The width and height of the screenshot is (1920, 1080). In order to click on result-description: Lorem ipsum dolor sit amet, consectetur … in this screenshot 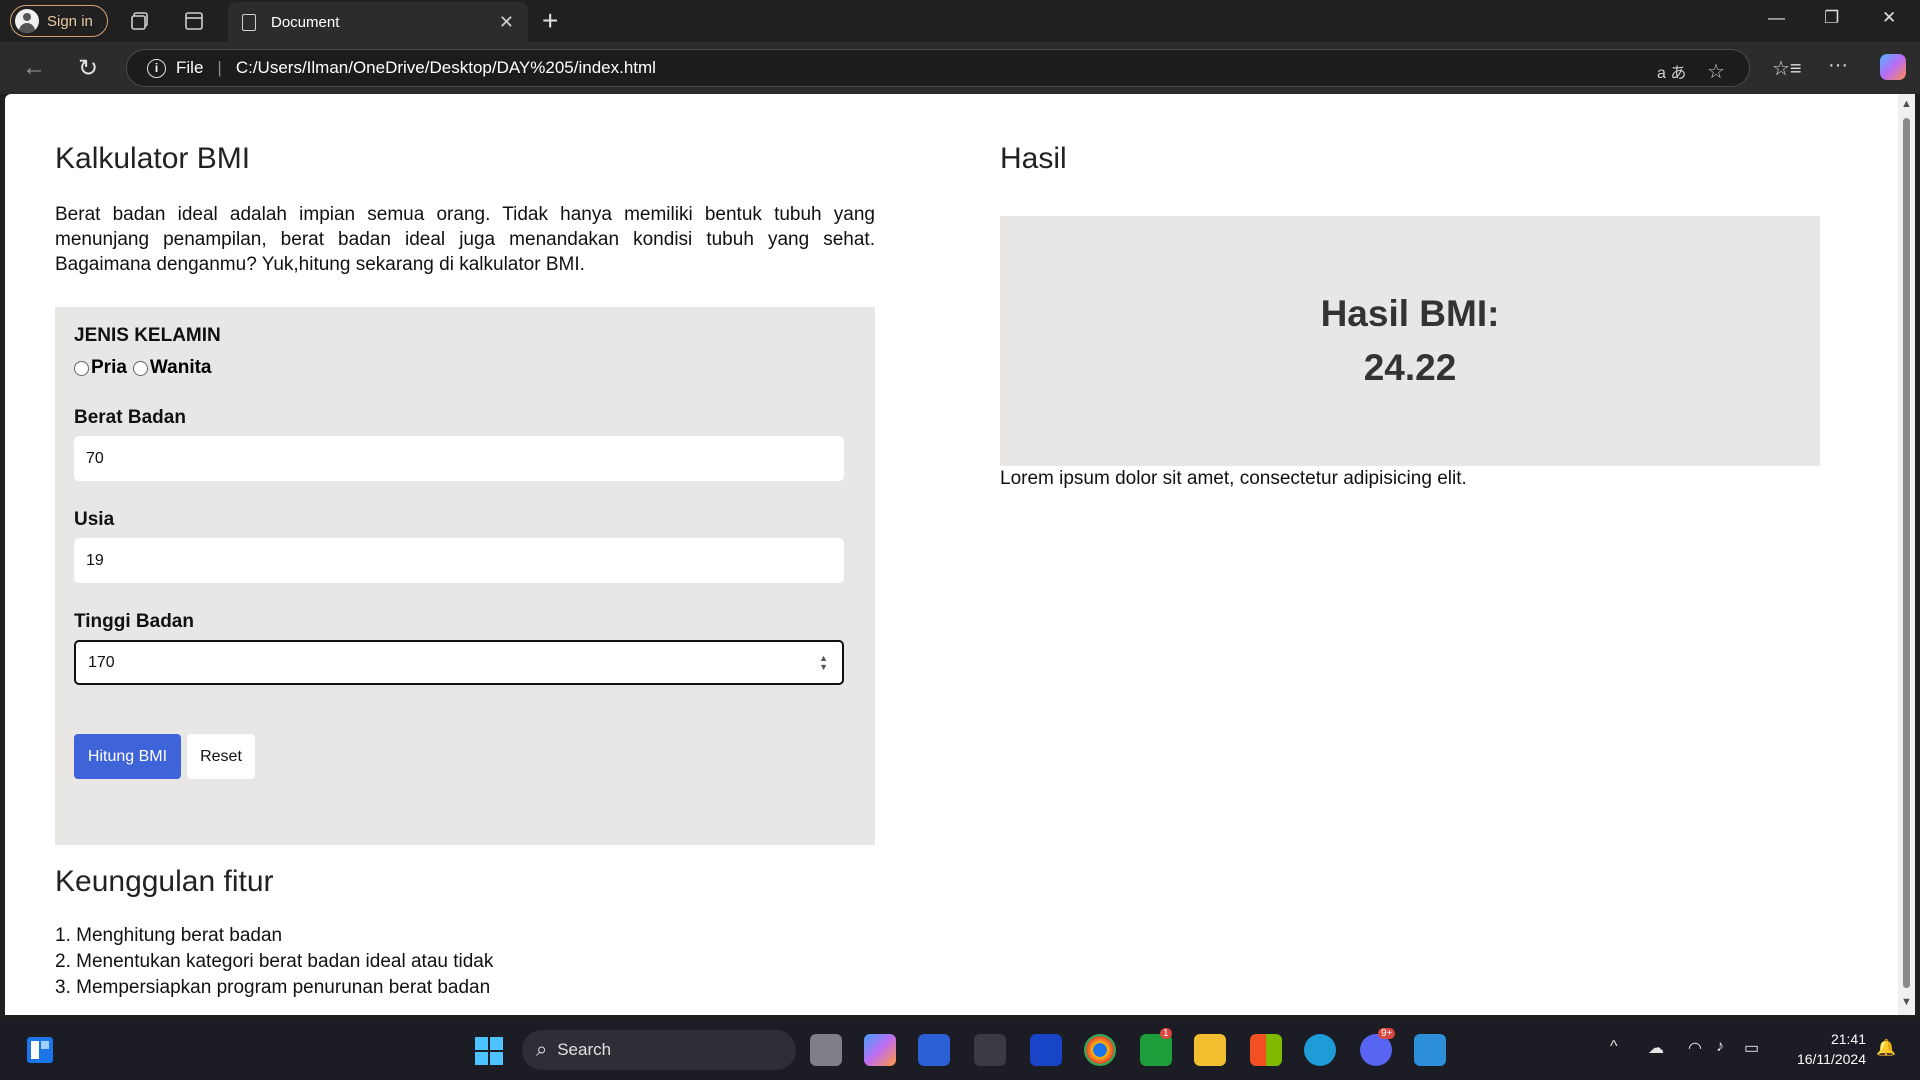, I will do `click(1233, 478)`.